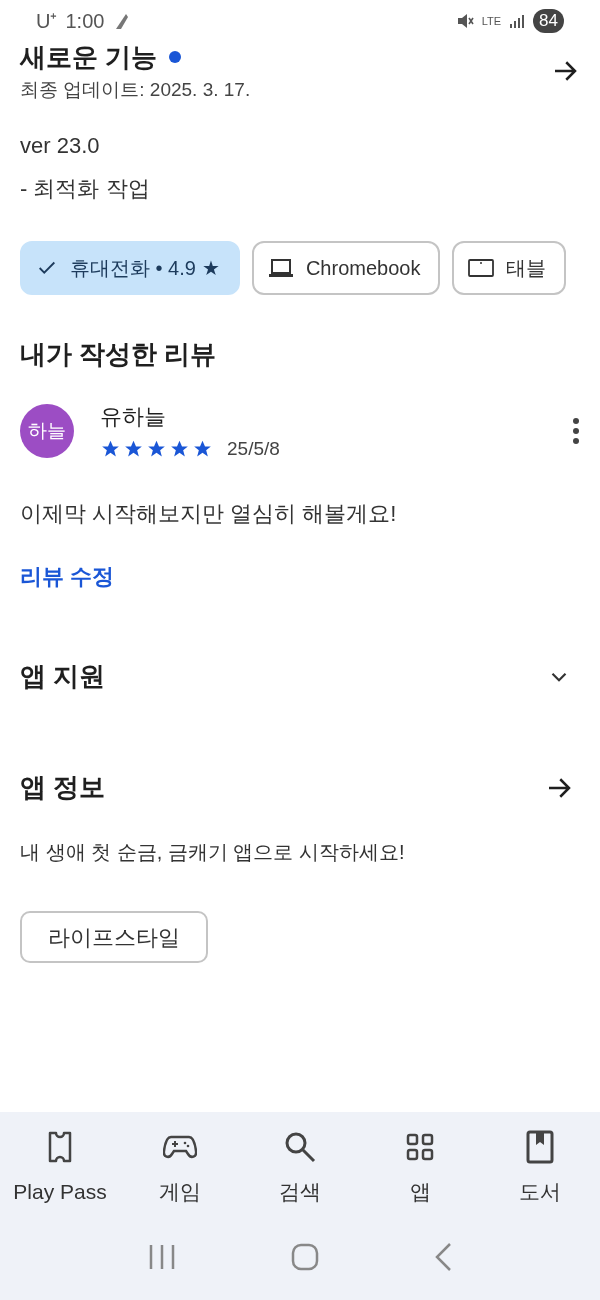  I want to click on app-description: 내 생애 첫 순금, 금캐기 앱으로 시작하세요!, so click(212, 852).